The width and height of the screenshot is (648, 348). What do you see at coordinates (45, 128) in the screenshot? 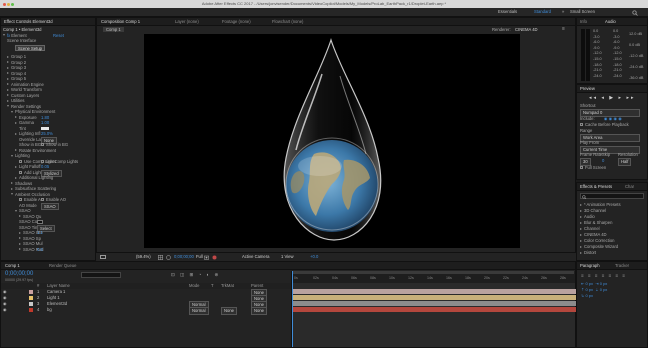
I see `tint-swatch` at bounding box center [45, 128].